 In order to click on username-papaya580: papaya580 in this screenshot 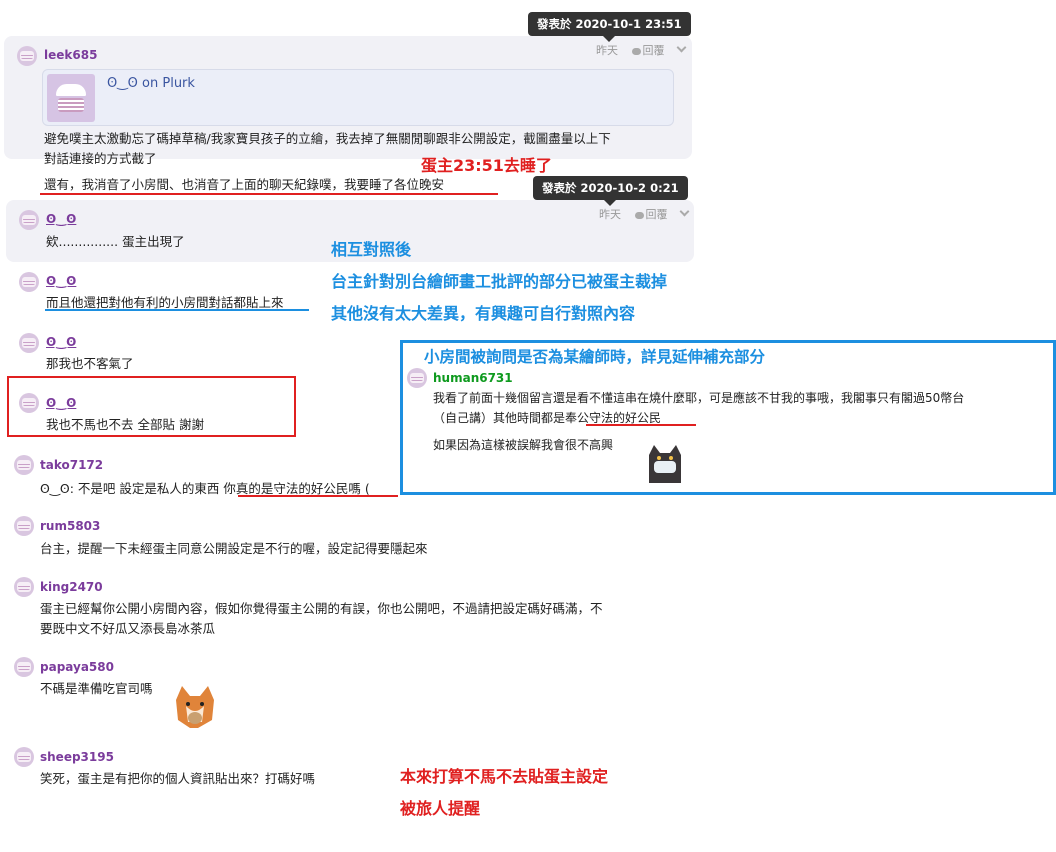, I will do `click(77, 667)`.